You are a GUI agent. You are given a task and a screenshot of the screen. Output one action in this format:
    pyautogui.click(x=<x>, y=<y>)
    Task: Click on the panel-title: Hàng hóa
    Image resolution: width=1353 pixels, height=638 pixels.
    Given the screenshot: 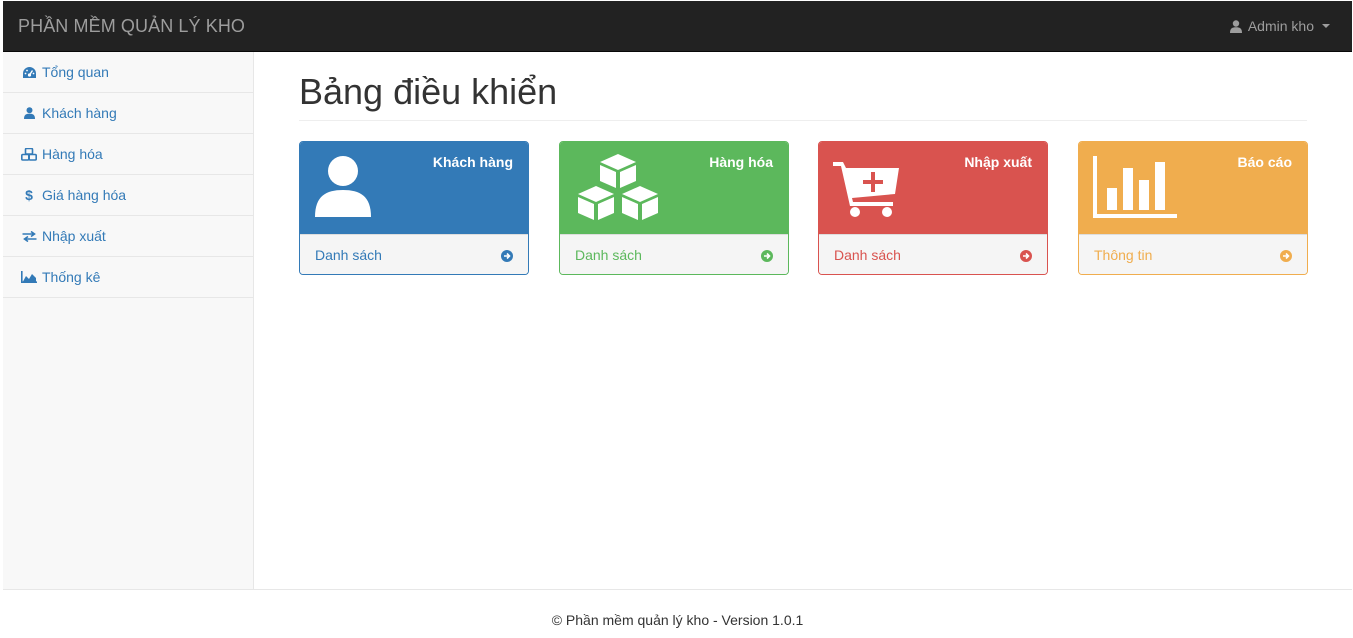 What is the action you would take?
    pyautogui.click(x=741, y=162)
    